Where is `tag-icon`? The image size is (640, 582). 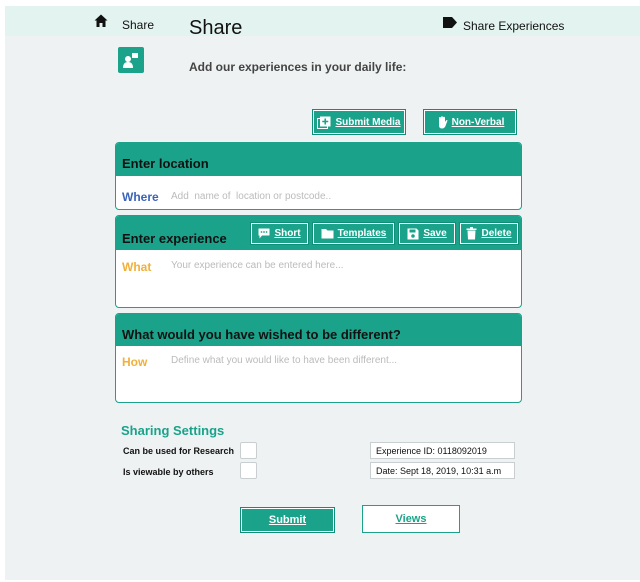 tag-icon is located at coordinates (450, 22).